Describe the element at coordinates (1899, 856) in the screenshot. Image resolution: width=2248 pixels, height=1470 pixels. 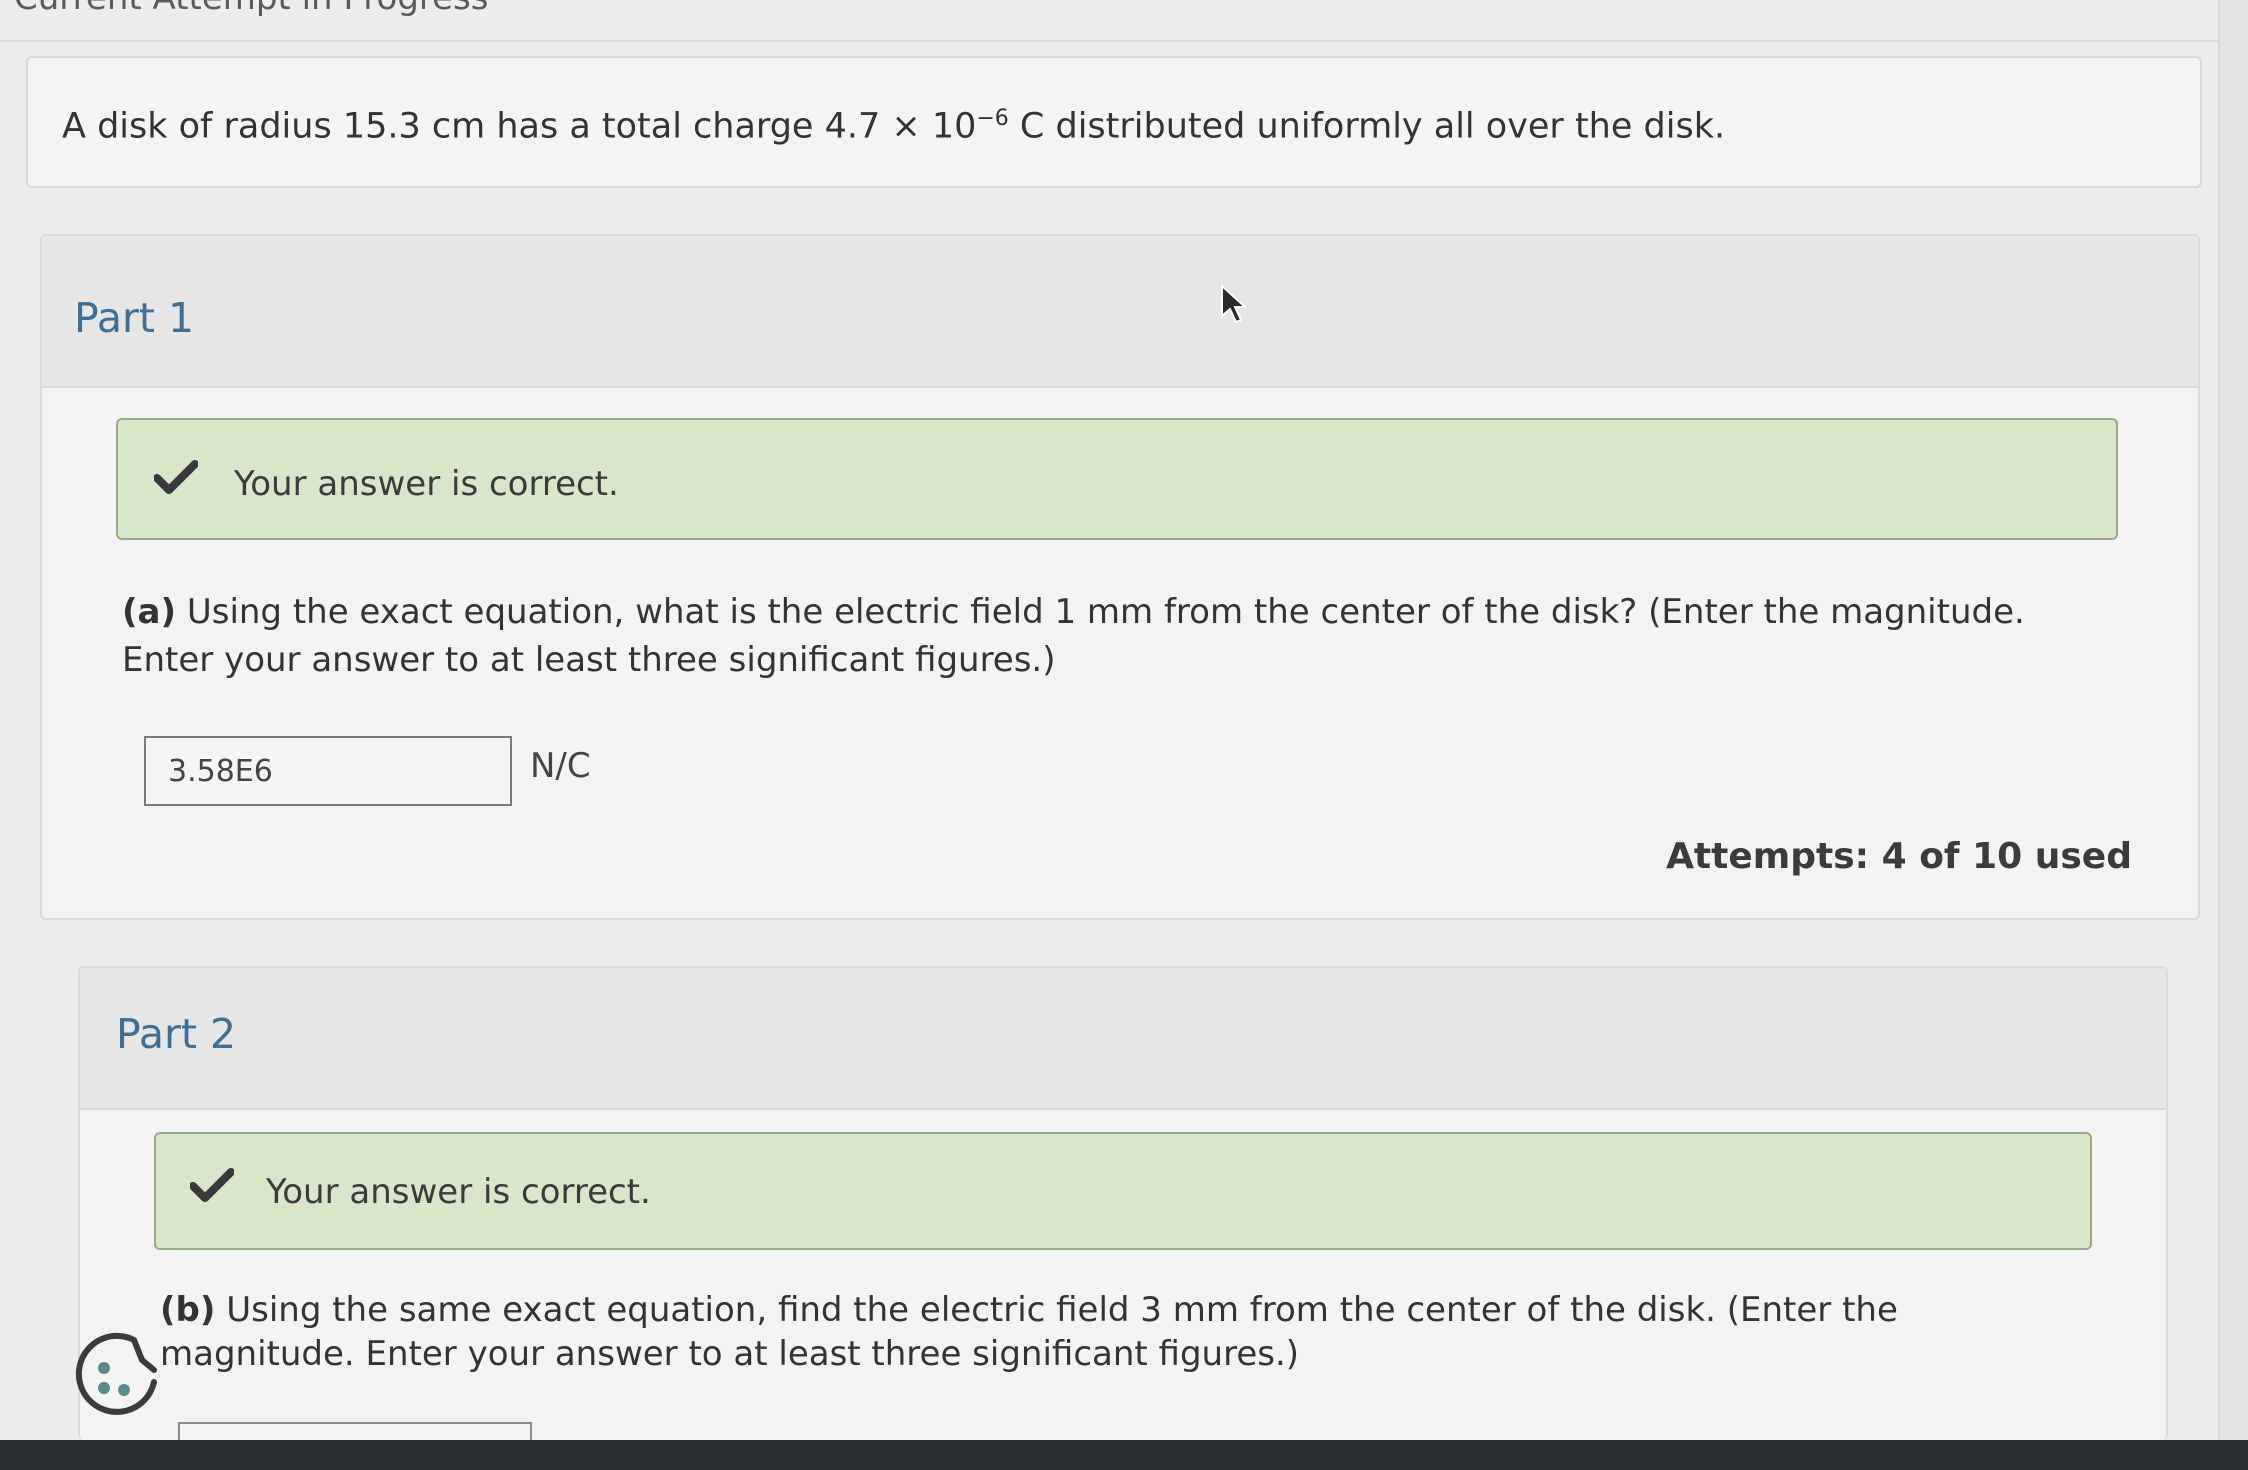
I see `part-1-attempts-count: Attempts: 4 of 10 used` at that location.